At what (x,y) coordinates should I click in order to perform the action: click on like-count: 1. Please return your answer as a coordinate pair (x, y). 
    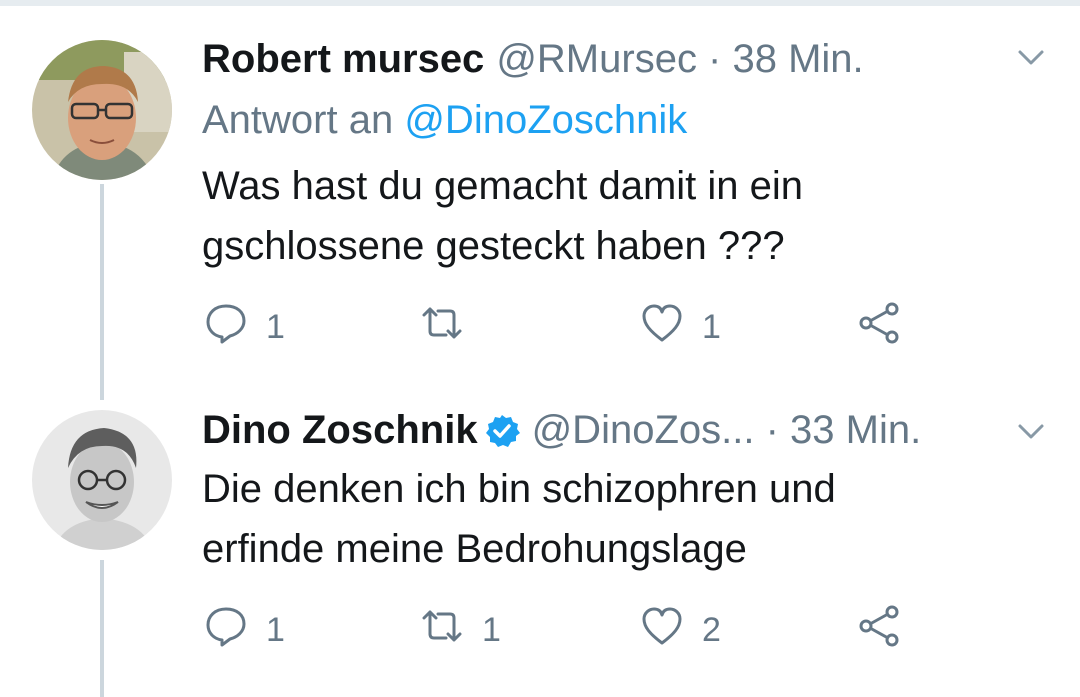
    Looking at the image, I should click on (711, 326).